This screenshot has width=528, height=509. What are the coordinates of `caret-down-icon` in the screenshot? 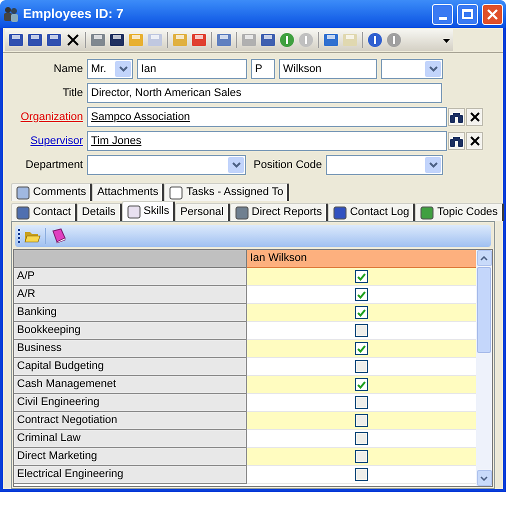 It's located at (484, 478).